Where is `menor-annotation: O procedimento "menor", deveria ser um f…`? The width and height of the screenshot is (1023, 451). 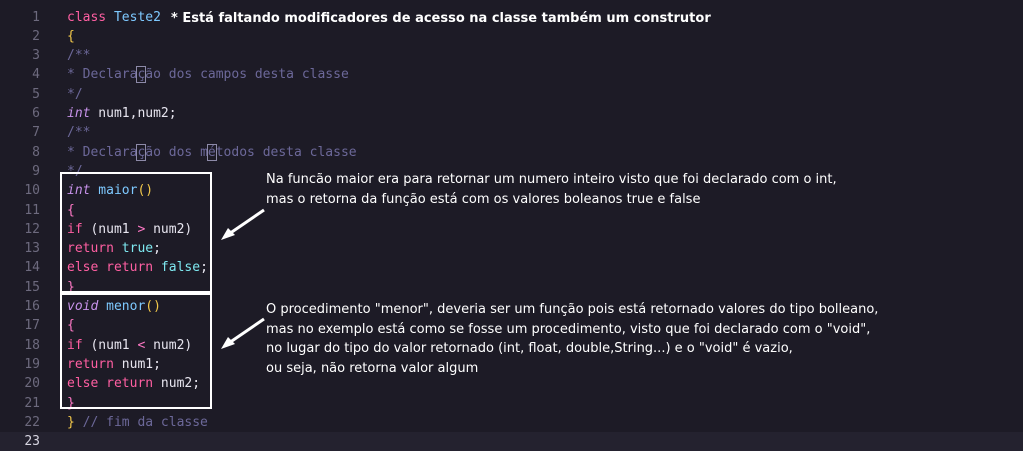 menor-annotation: O procedimento "menor", deveria ser um f… is located at coordinates (572, 339).